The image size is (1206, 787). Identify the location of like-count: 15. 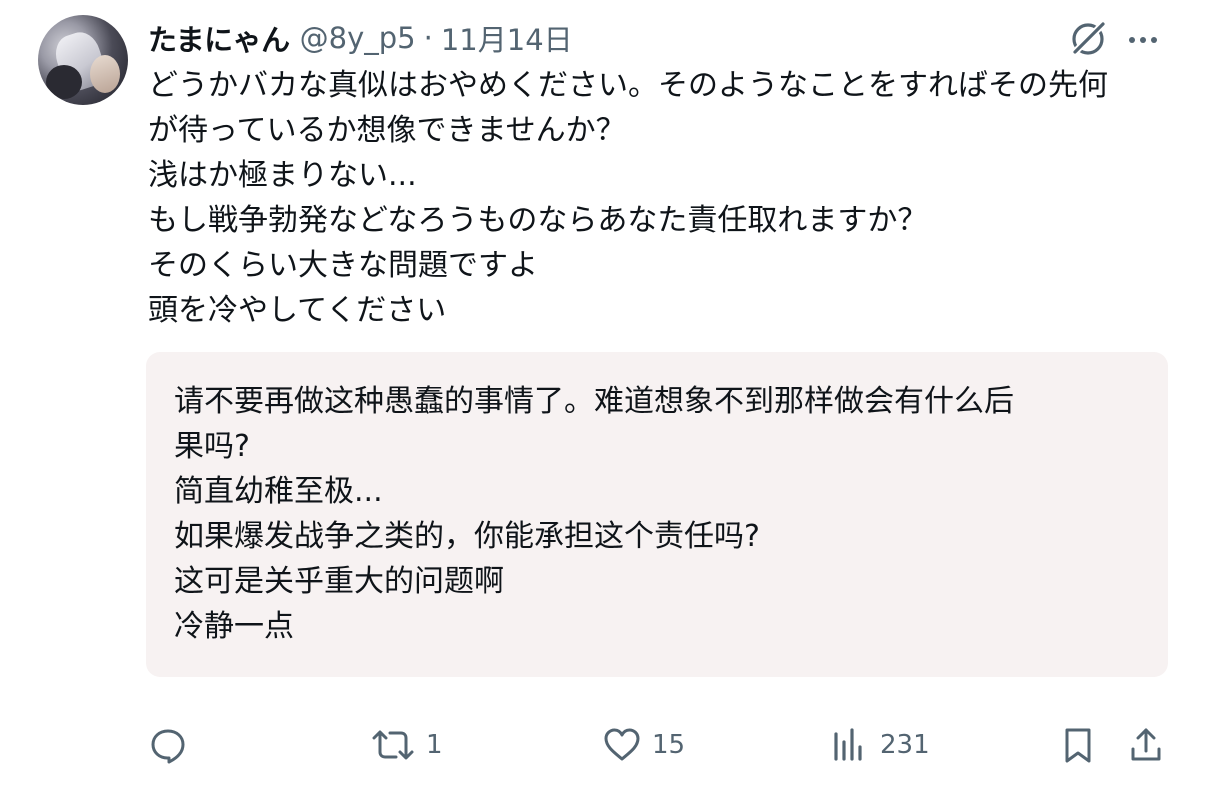
(669, 745).